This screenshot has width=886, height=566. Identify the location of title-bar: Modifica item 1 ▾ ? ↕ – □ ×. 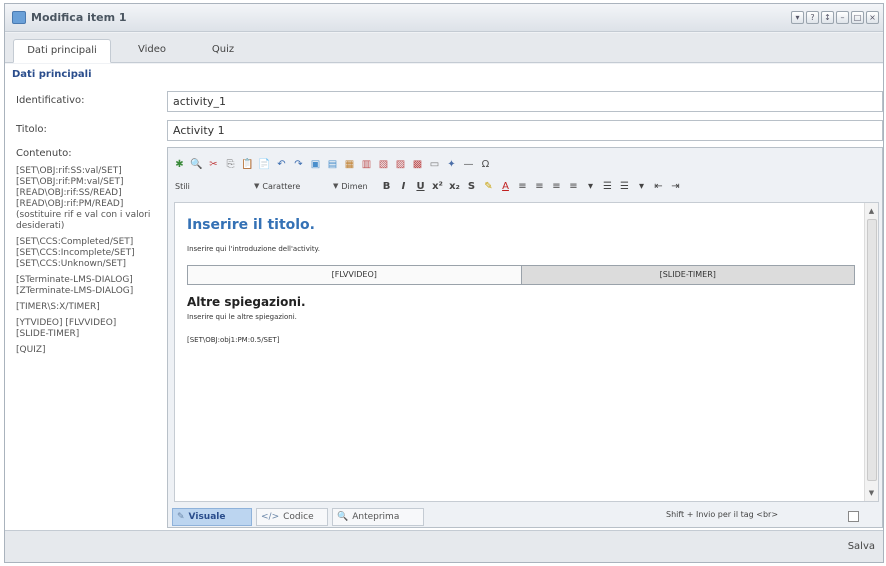
(444, 18).